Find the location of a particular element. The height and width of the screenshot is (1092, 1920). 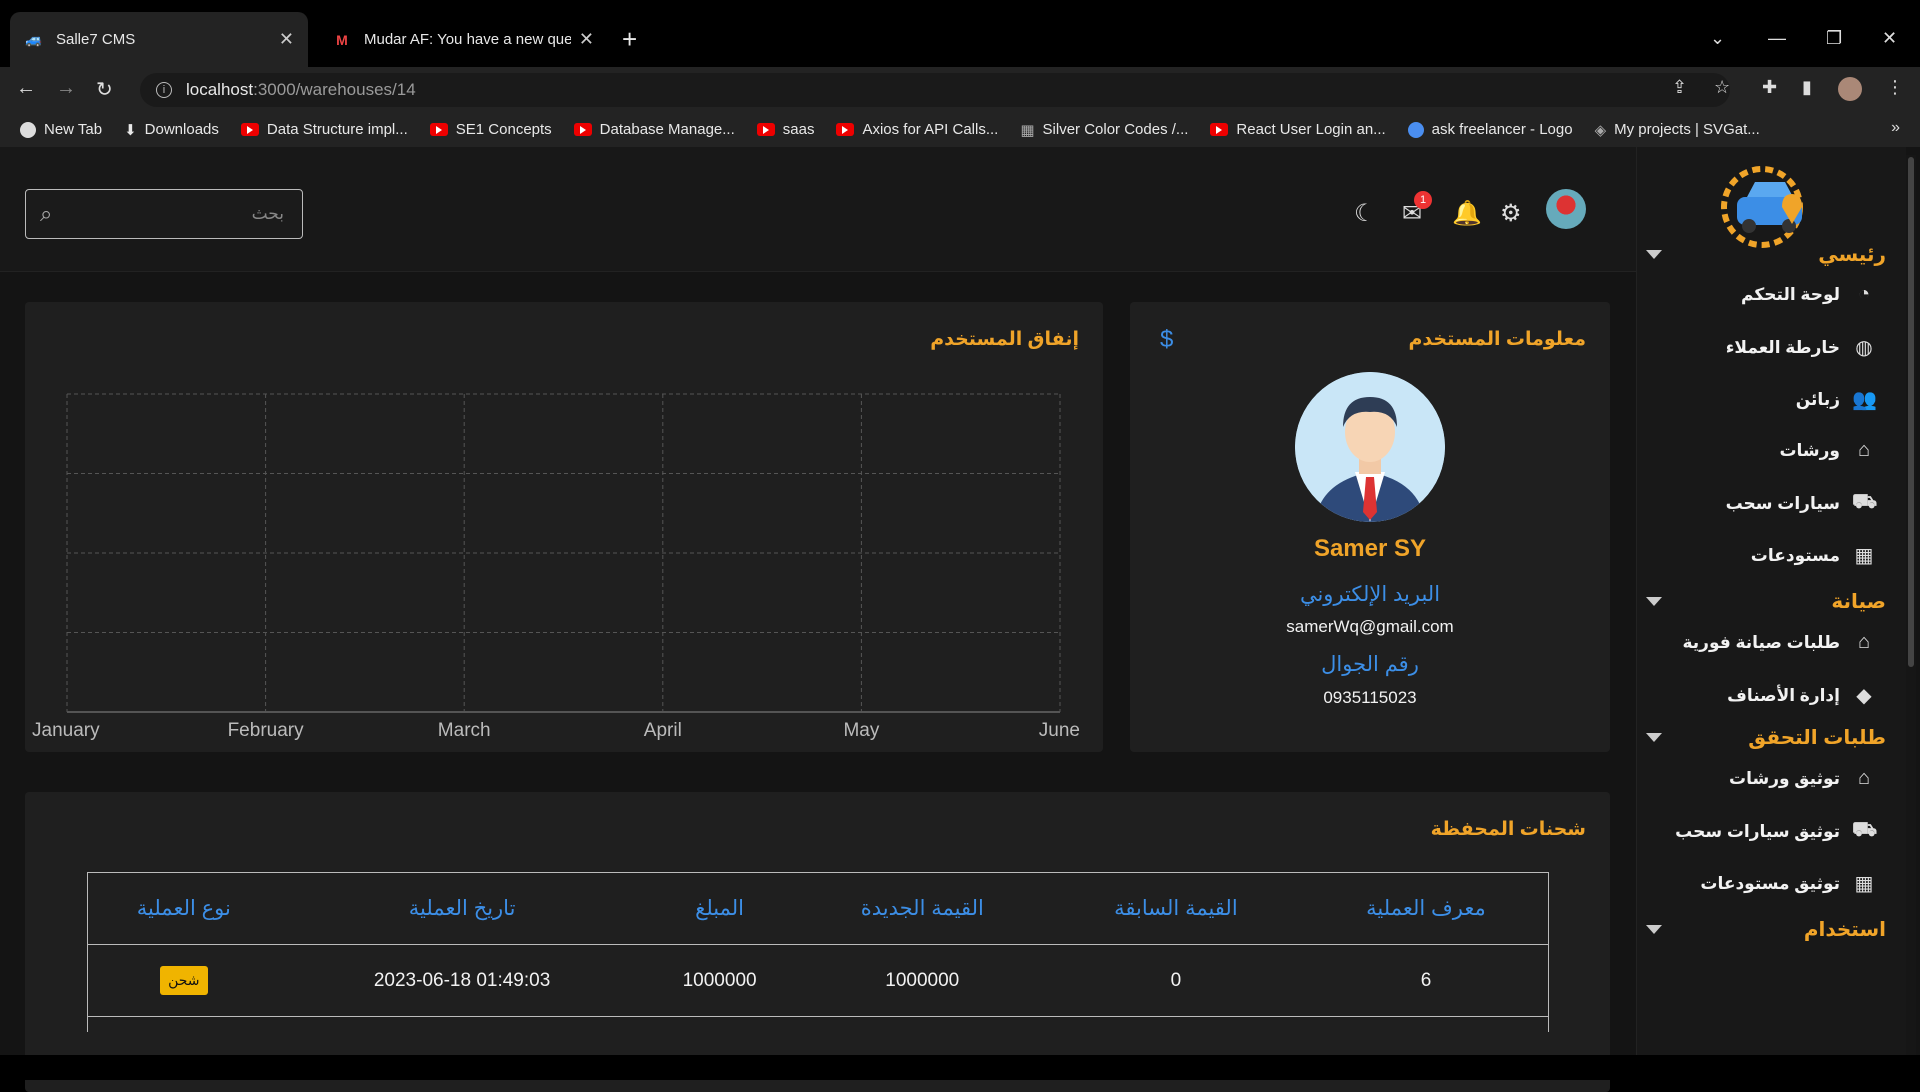

restore-icon: ❐ is located at coordinates (1834, 38).